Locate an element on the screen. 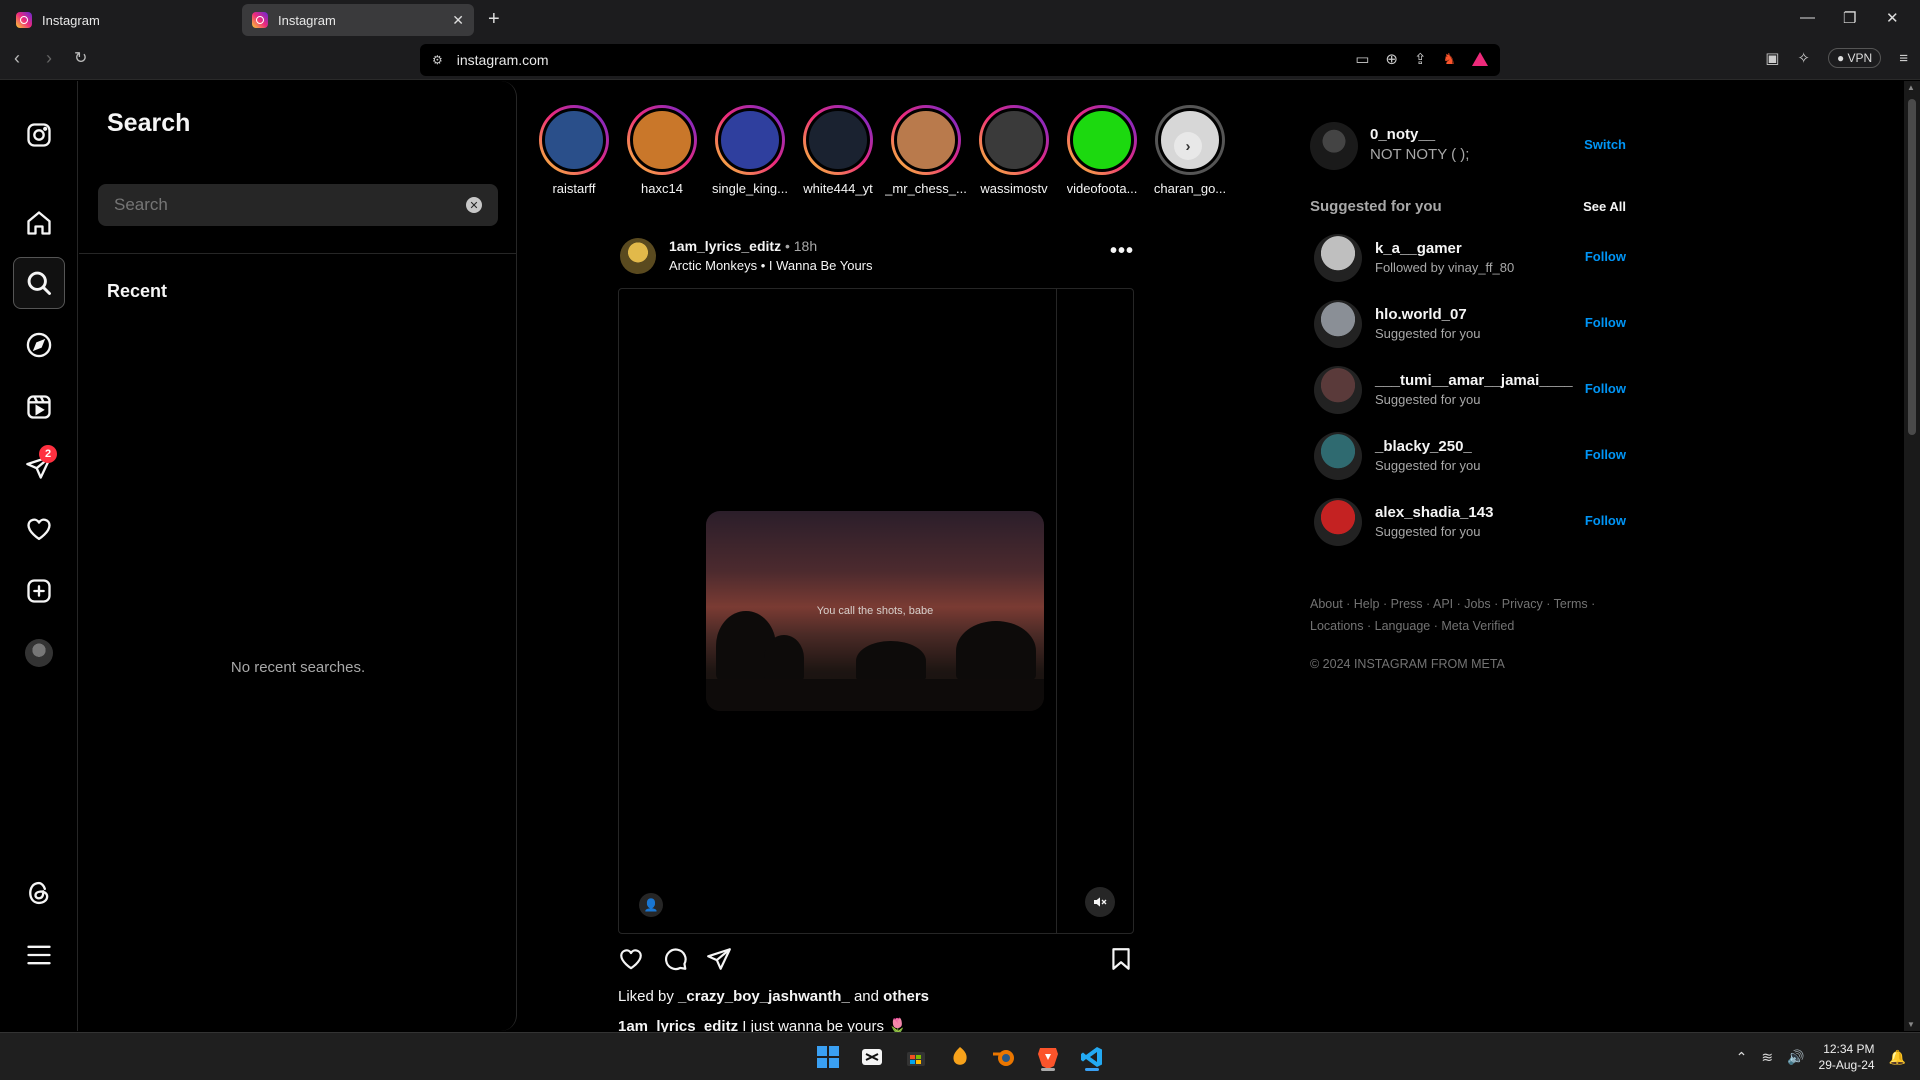  wifi-icon: ≋ is located at coordinates (1767, 1057).